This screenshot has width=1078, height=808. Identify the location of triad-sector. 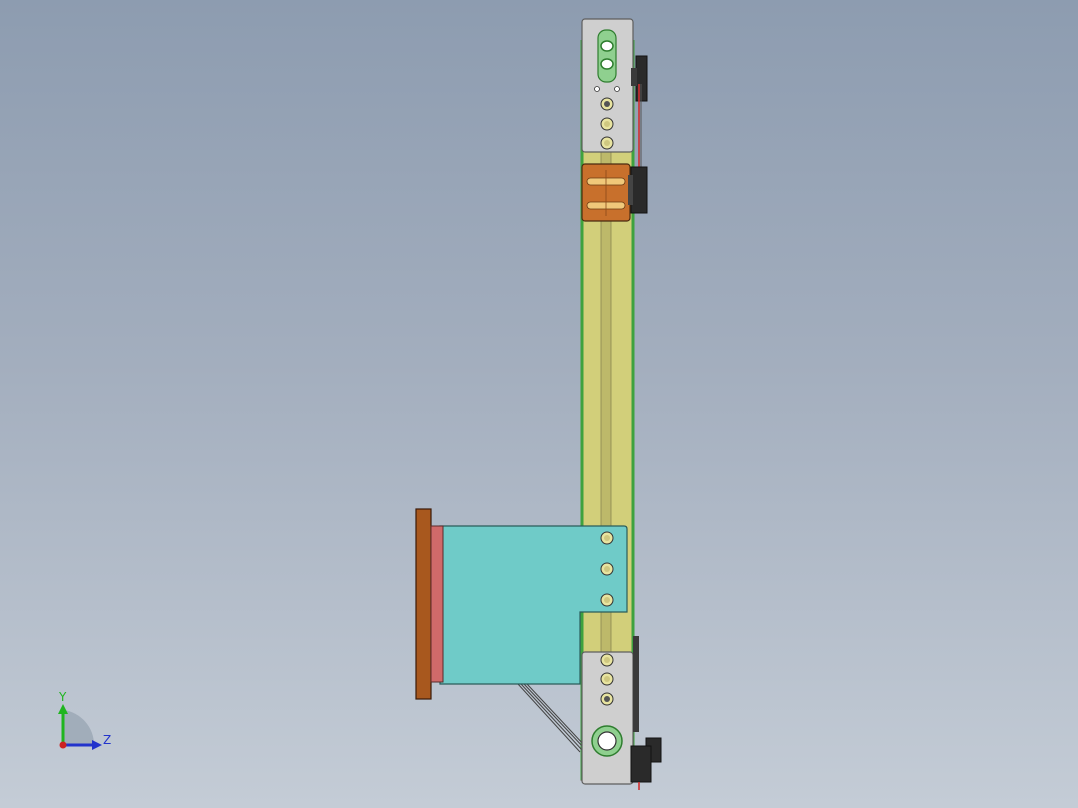
(79, 727).